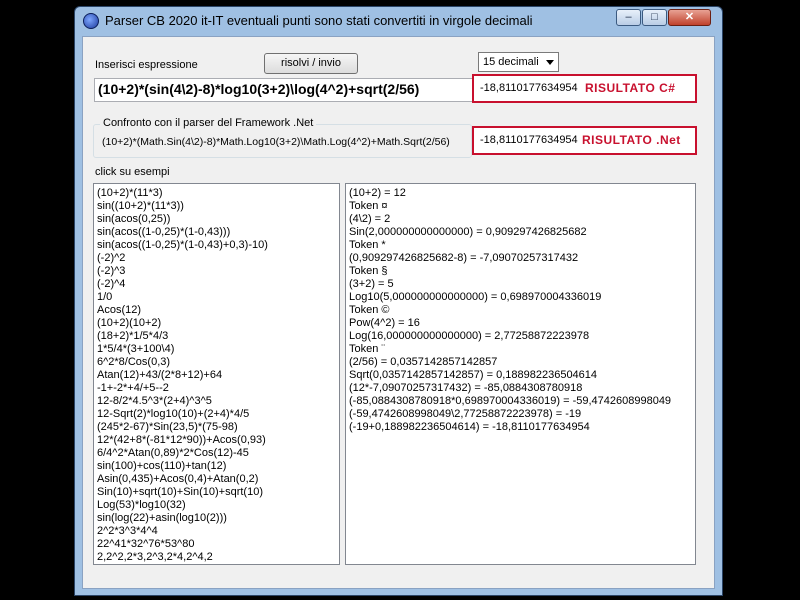 This screenshot has height=600, width=800. Describe the element at coordinates (216, 271) in the screenshot. I see `example-item: (-2)^3` at that location.